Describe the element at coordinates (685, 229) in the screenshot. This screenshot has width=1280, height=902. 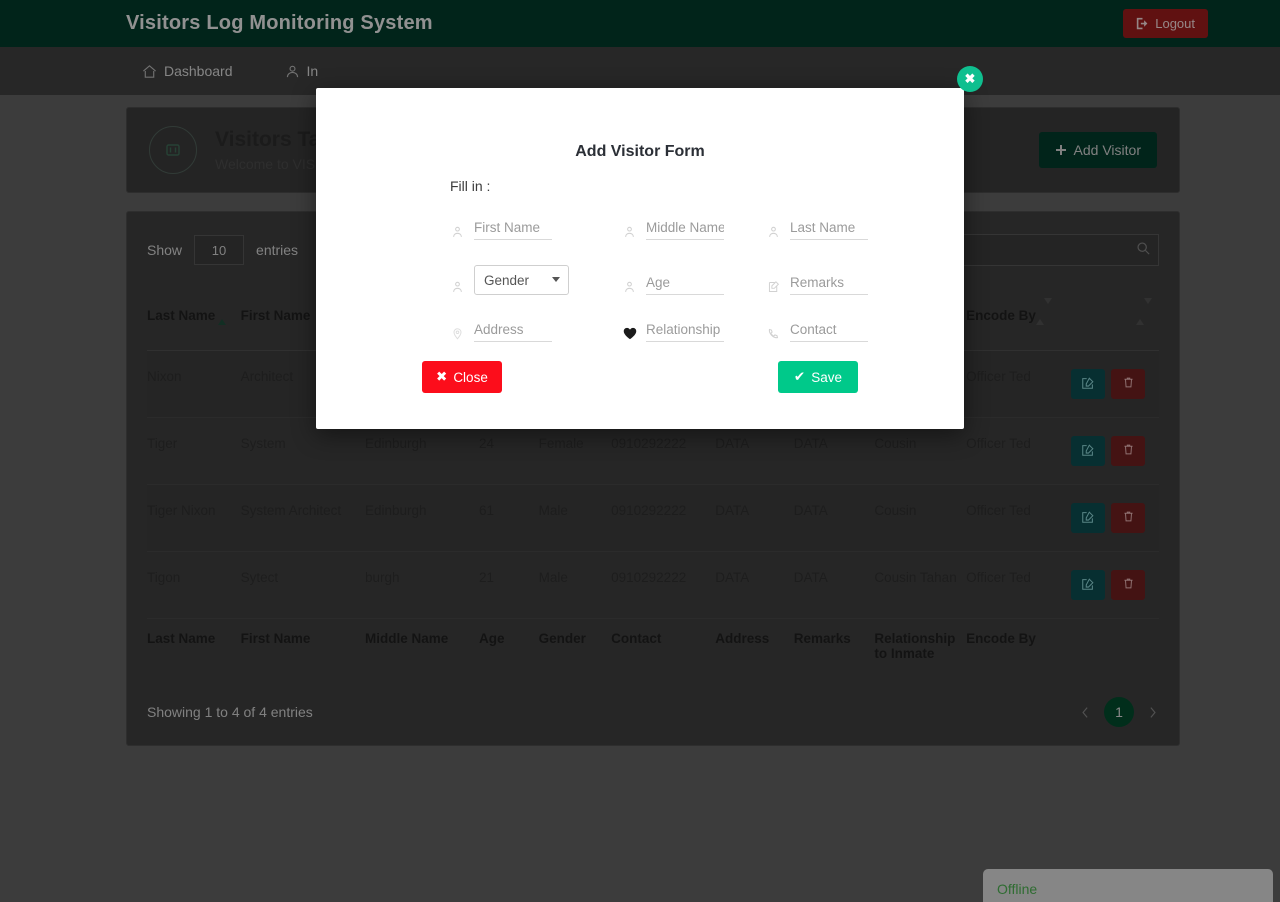
I see `middle-name-input` at that location.